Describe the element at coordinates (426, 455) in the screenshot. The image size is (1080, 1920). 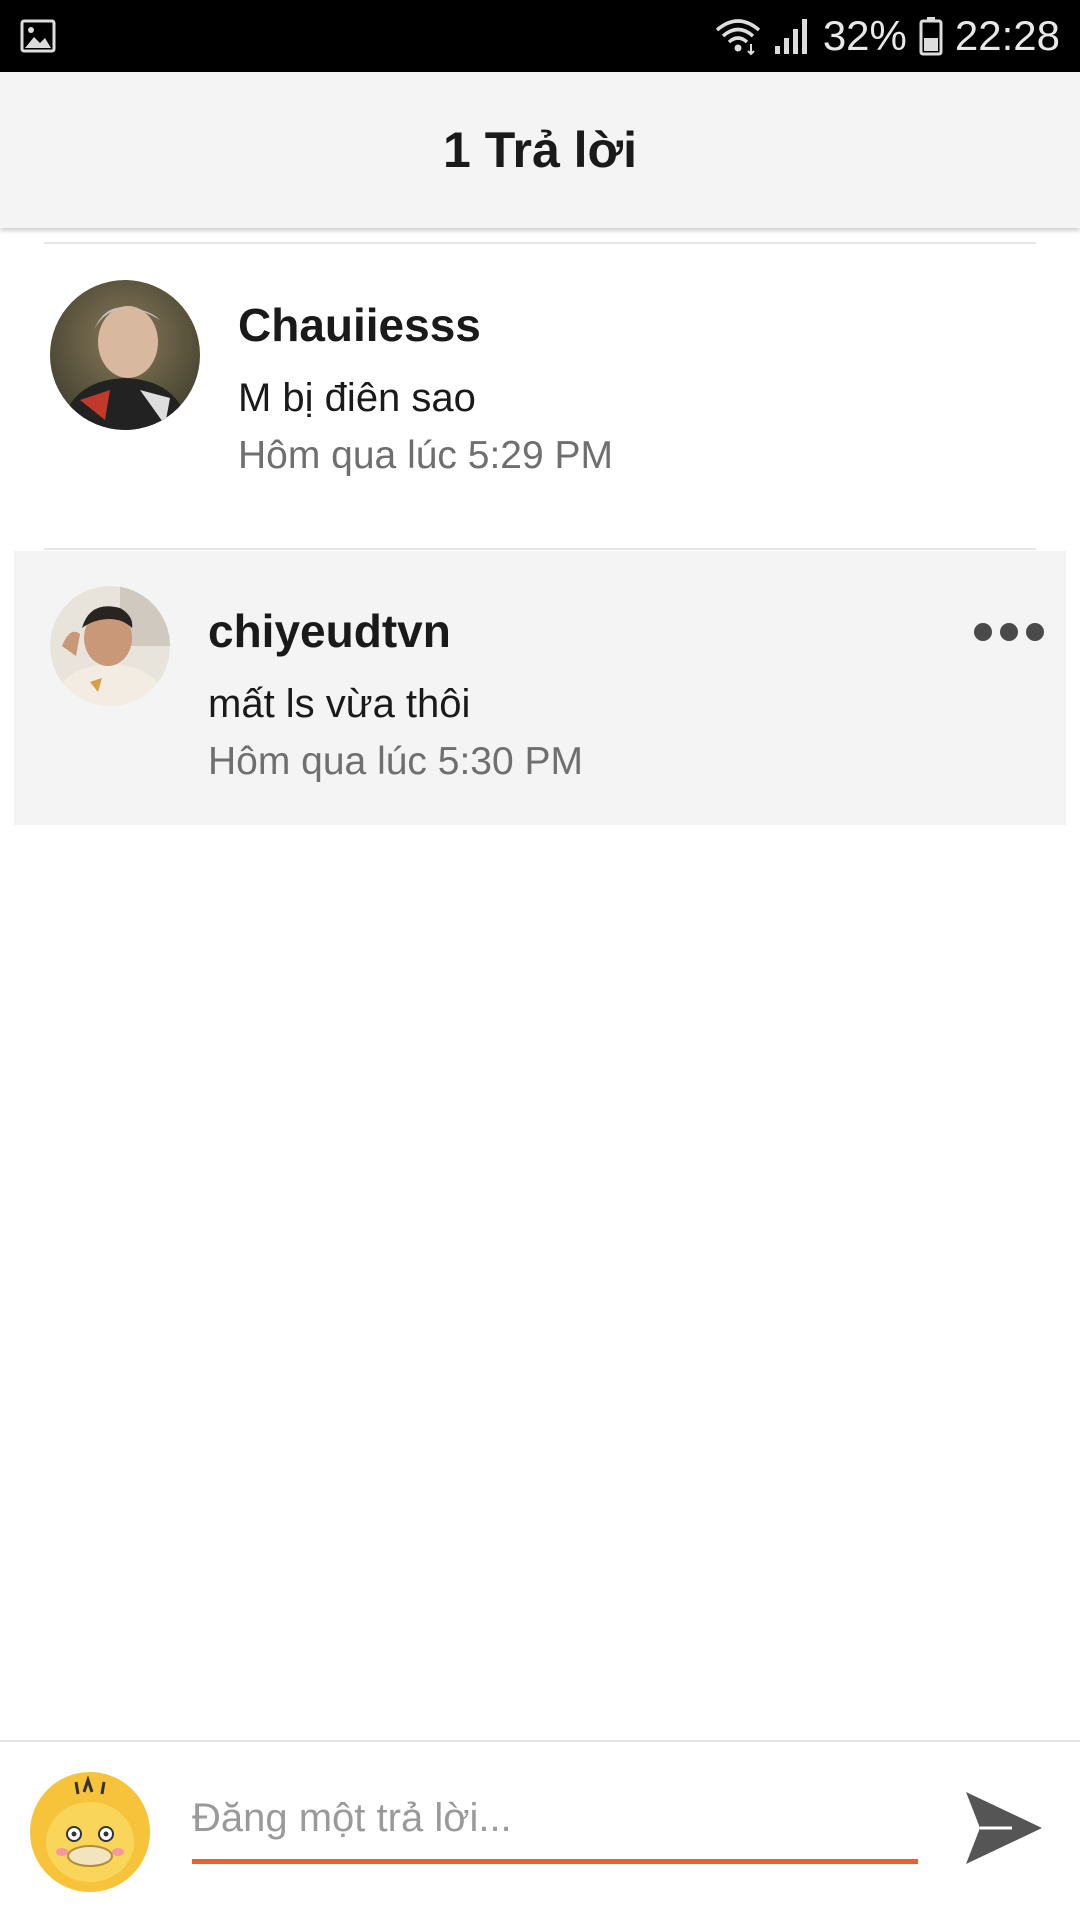
I see `comment-timestamp: Hôm qua lúc 5:29 PM` at that location.